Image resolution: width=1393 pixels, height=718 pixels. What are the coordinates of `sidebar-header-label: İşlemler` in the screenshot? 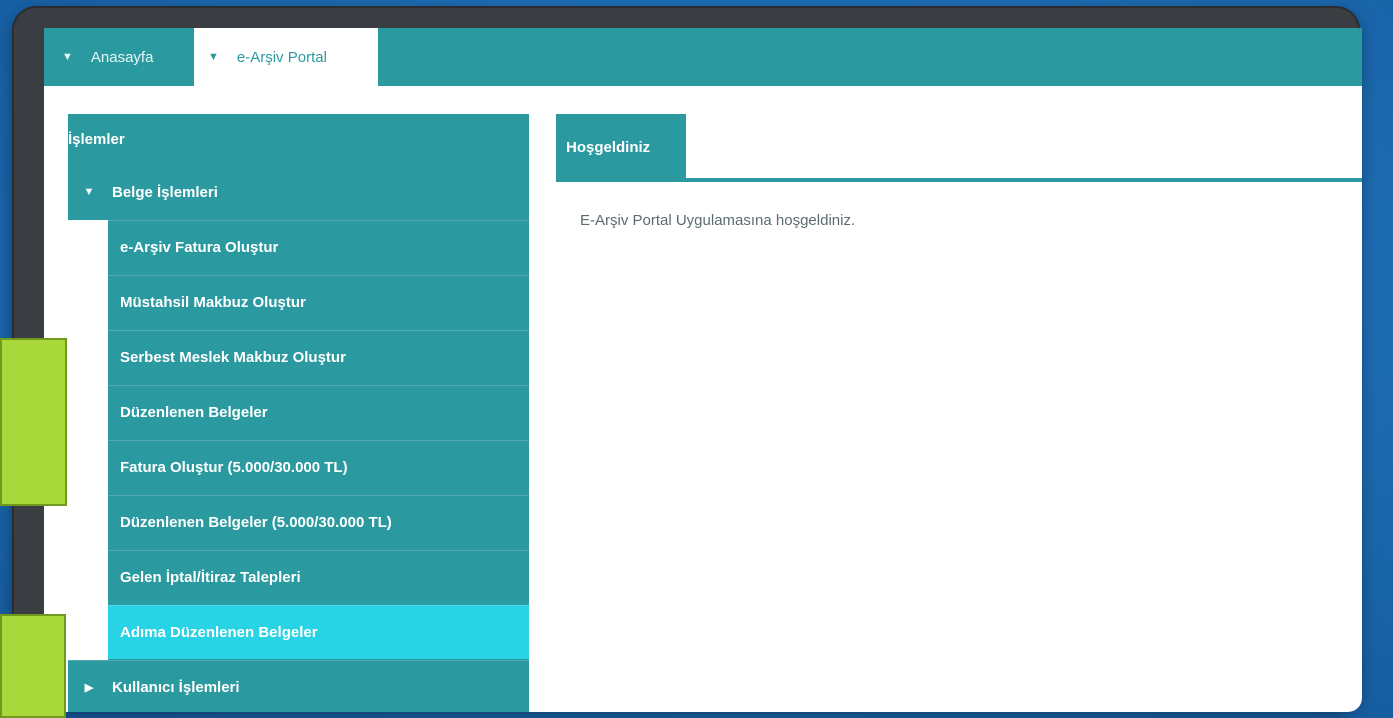 It's located at (96, 139).